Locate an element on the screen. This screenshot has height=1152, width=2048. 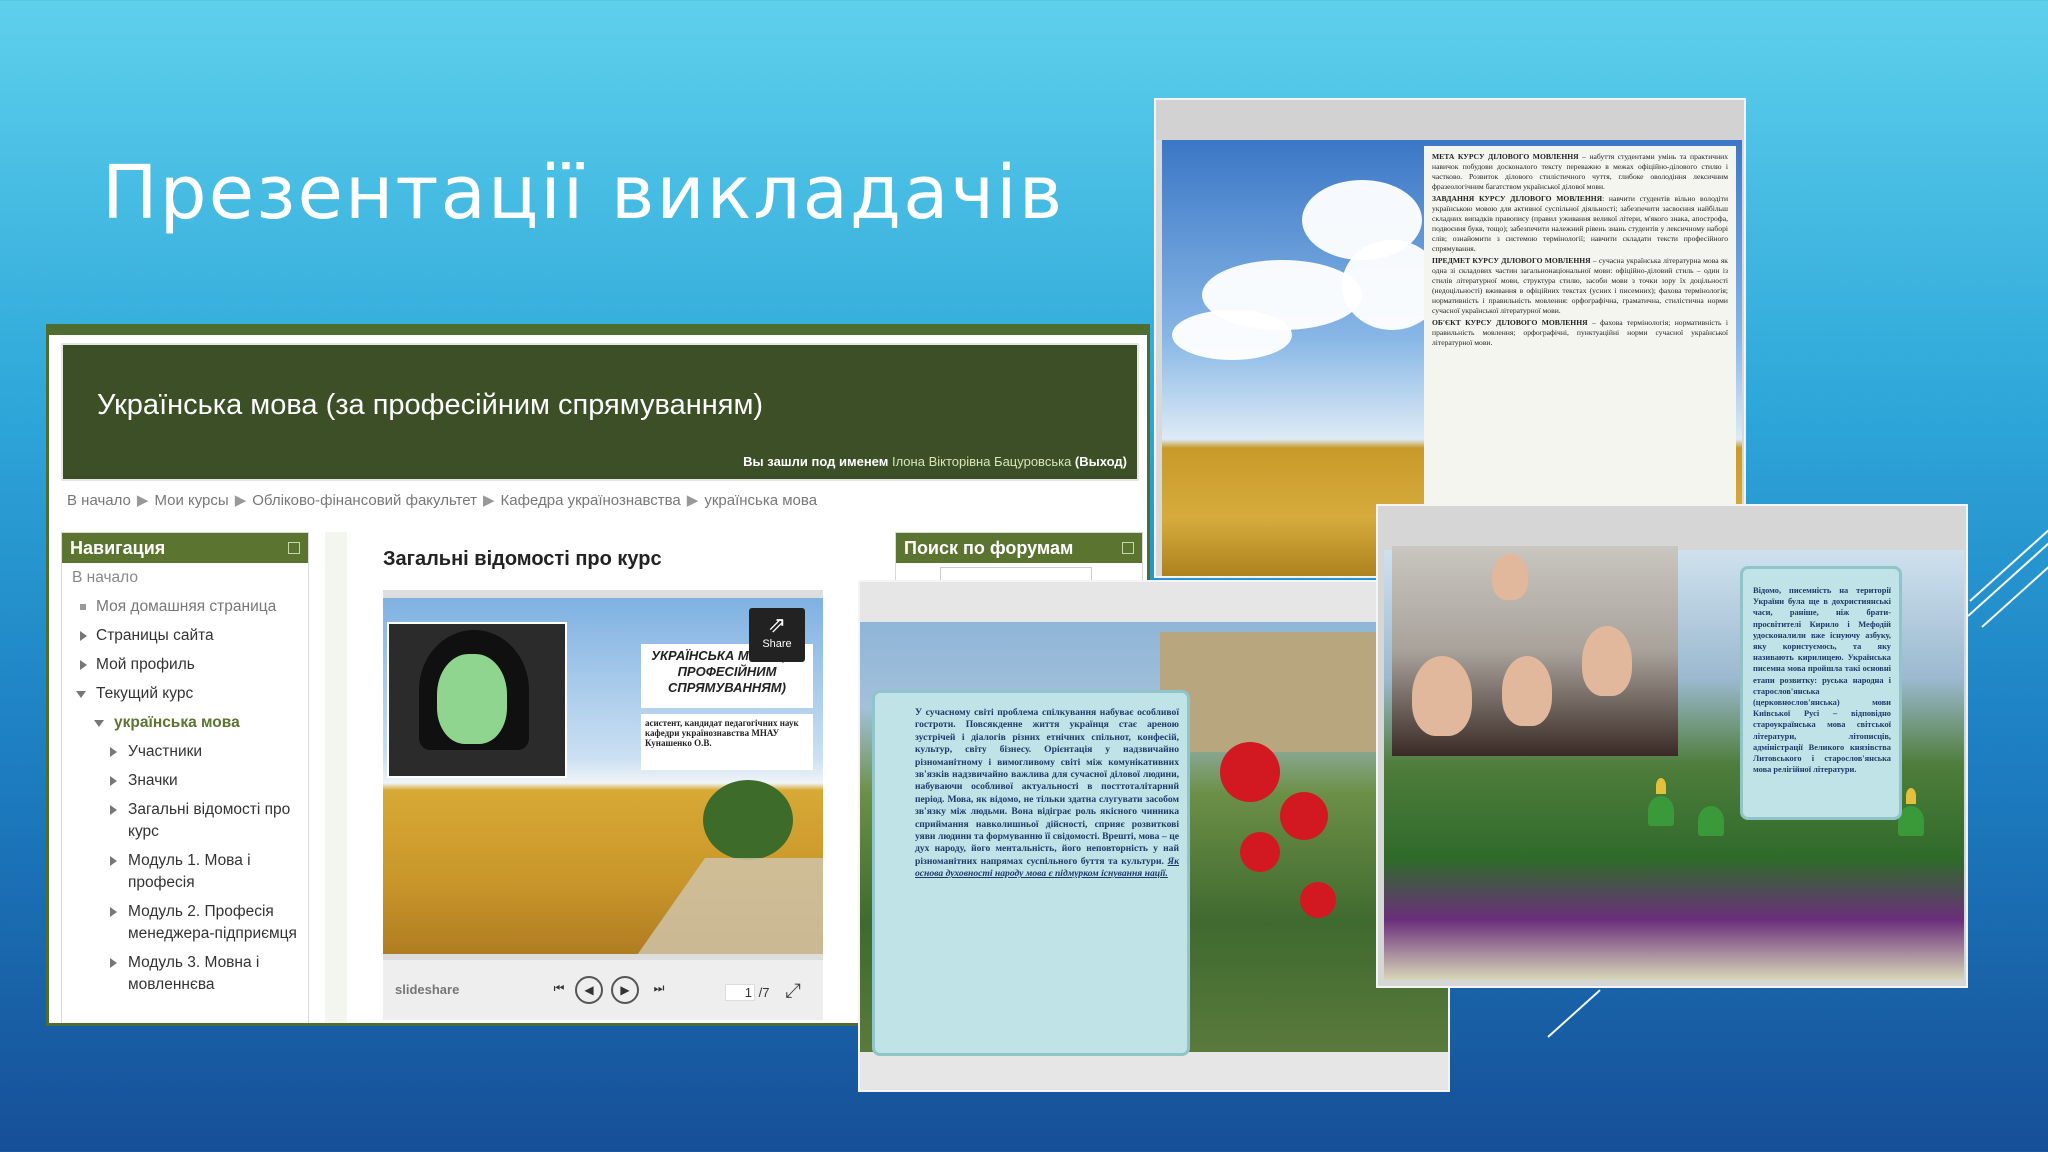
nav-item-module-1: Модуль 1. Мова і професія is located at coordinates (190, 872).